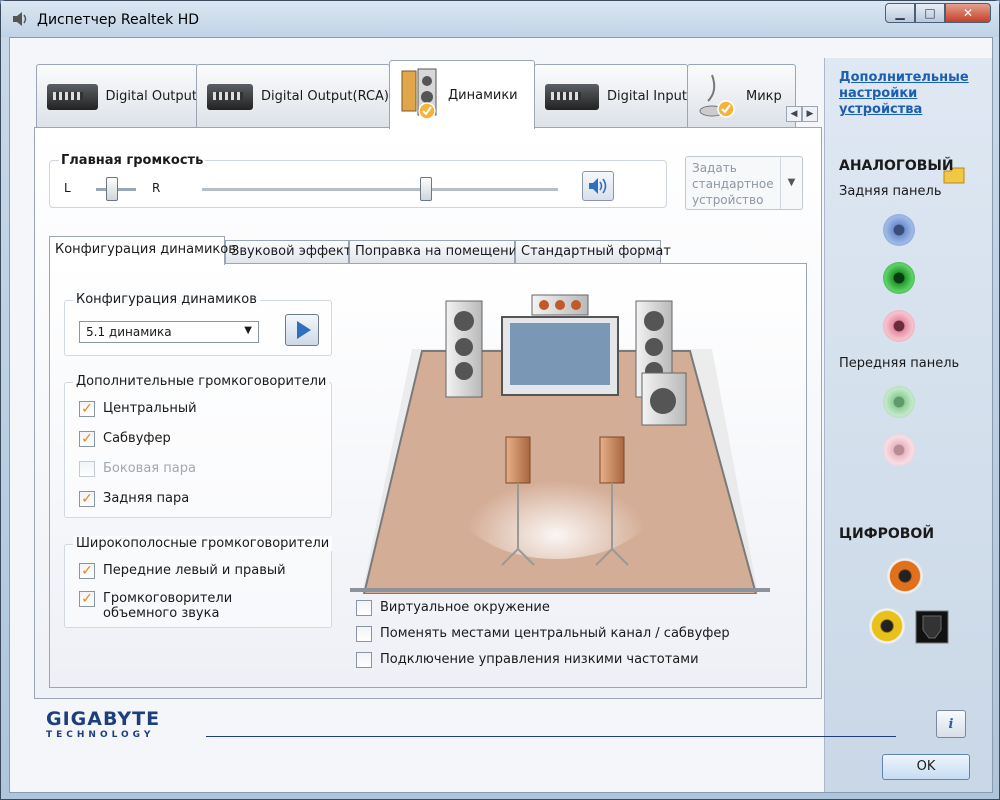  Describe the element at coordinates (887, 626) in the screenshot. I see `yellow-coax-jack-icon` at that location.